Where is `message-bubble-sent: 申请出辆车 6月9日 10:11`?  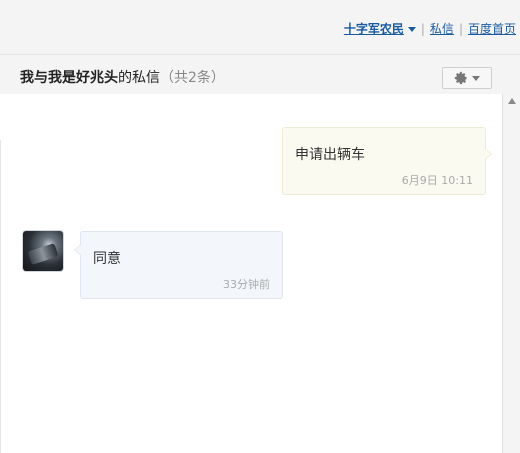
message-bubble-sent: 申请出辆车 6月9日 10:11 is located at coordinates (387, 161).